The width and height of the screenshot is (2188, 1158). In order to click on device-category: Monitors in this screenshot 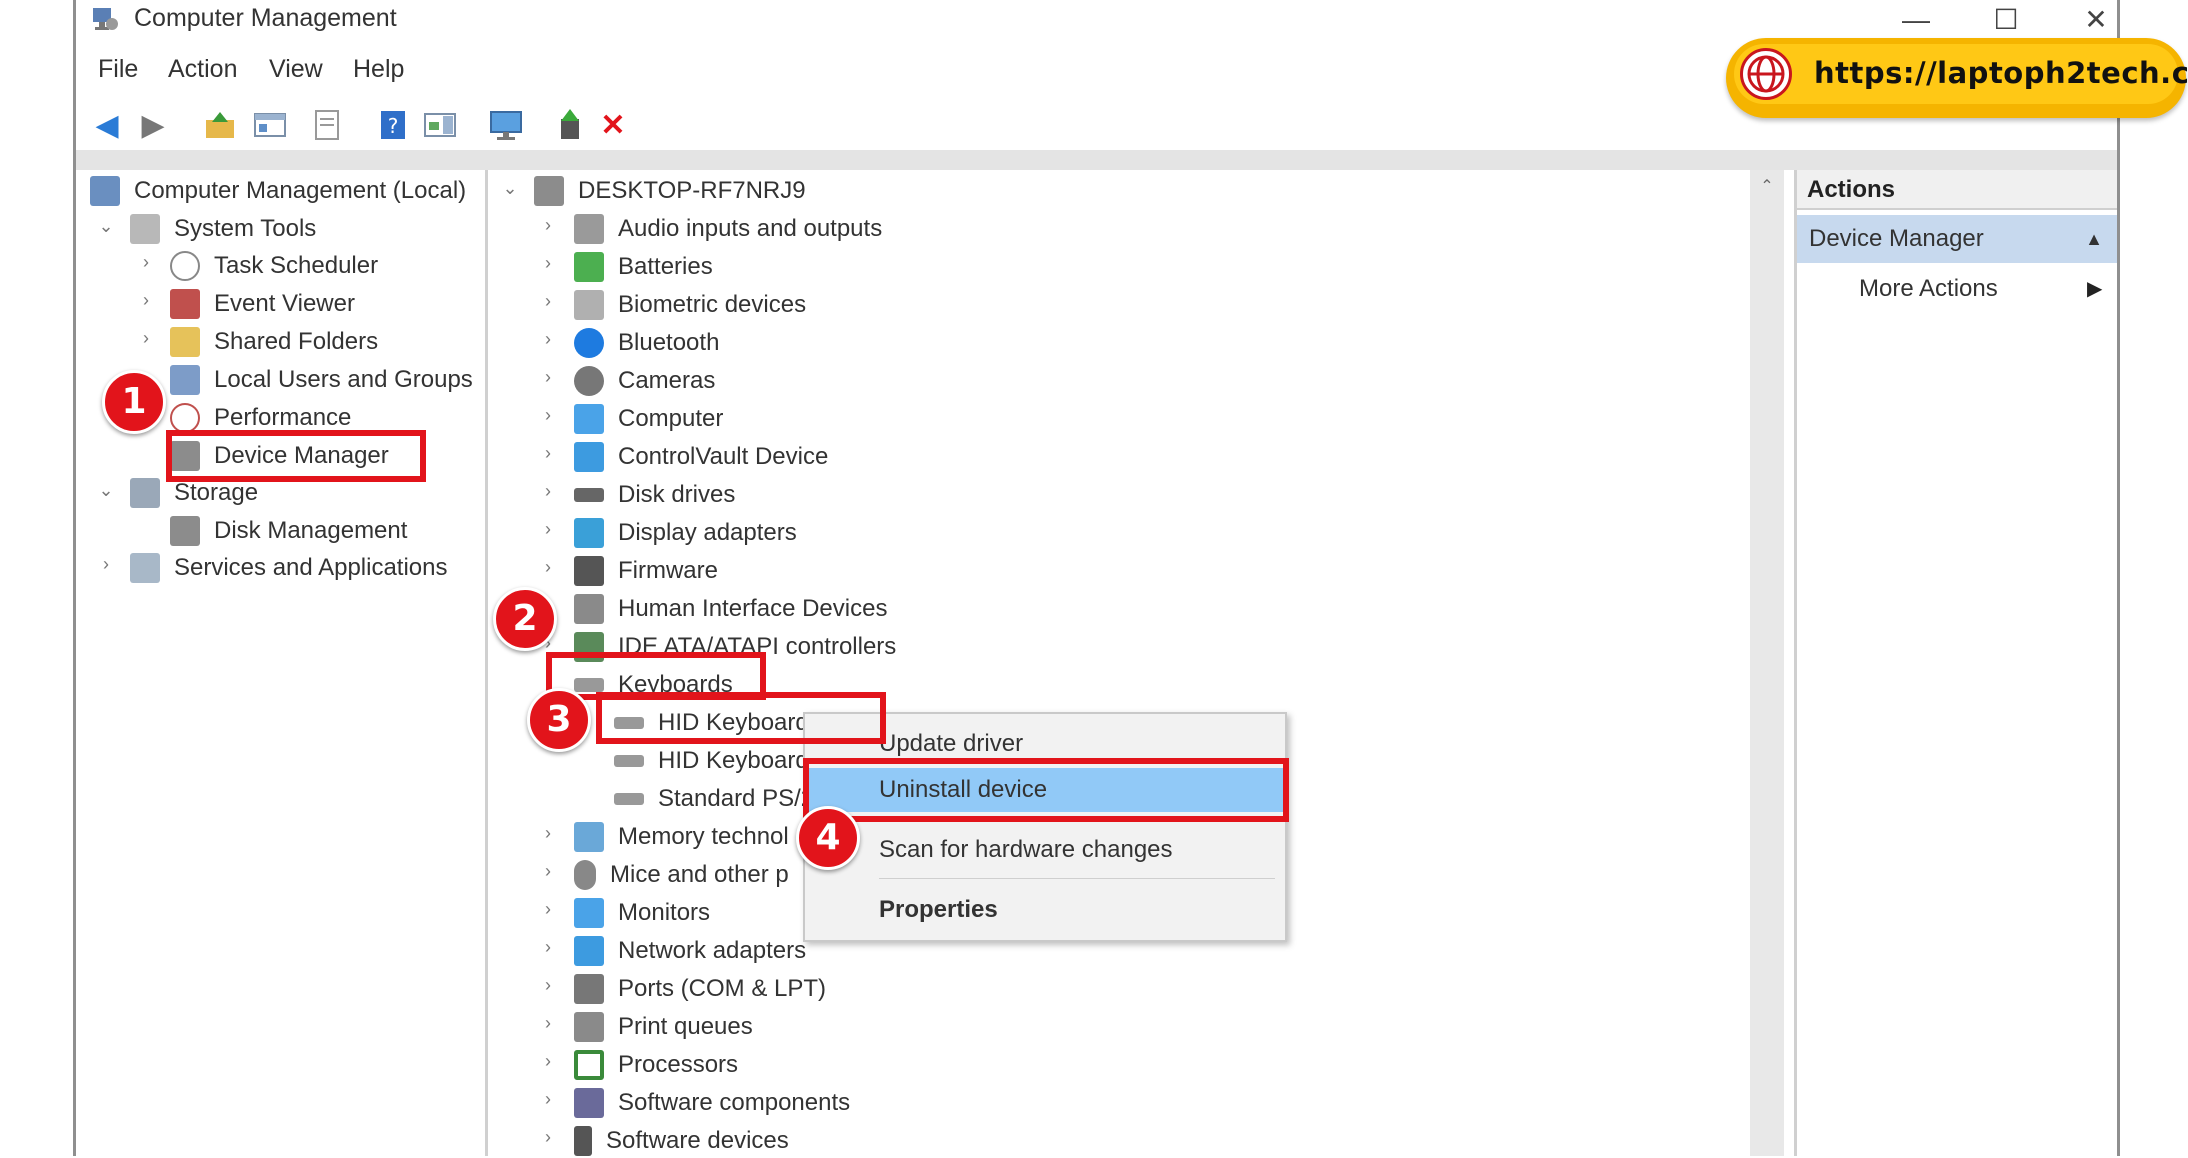, I will do `click(642, 913)`.